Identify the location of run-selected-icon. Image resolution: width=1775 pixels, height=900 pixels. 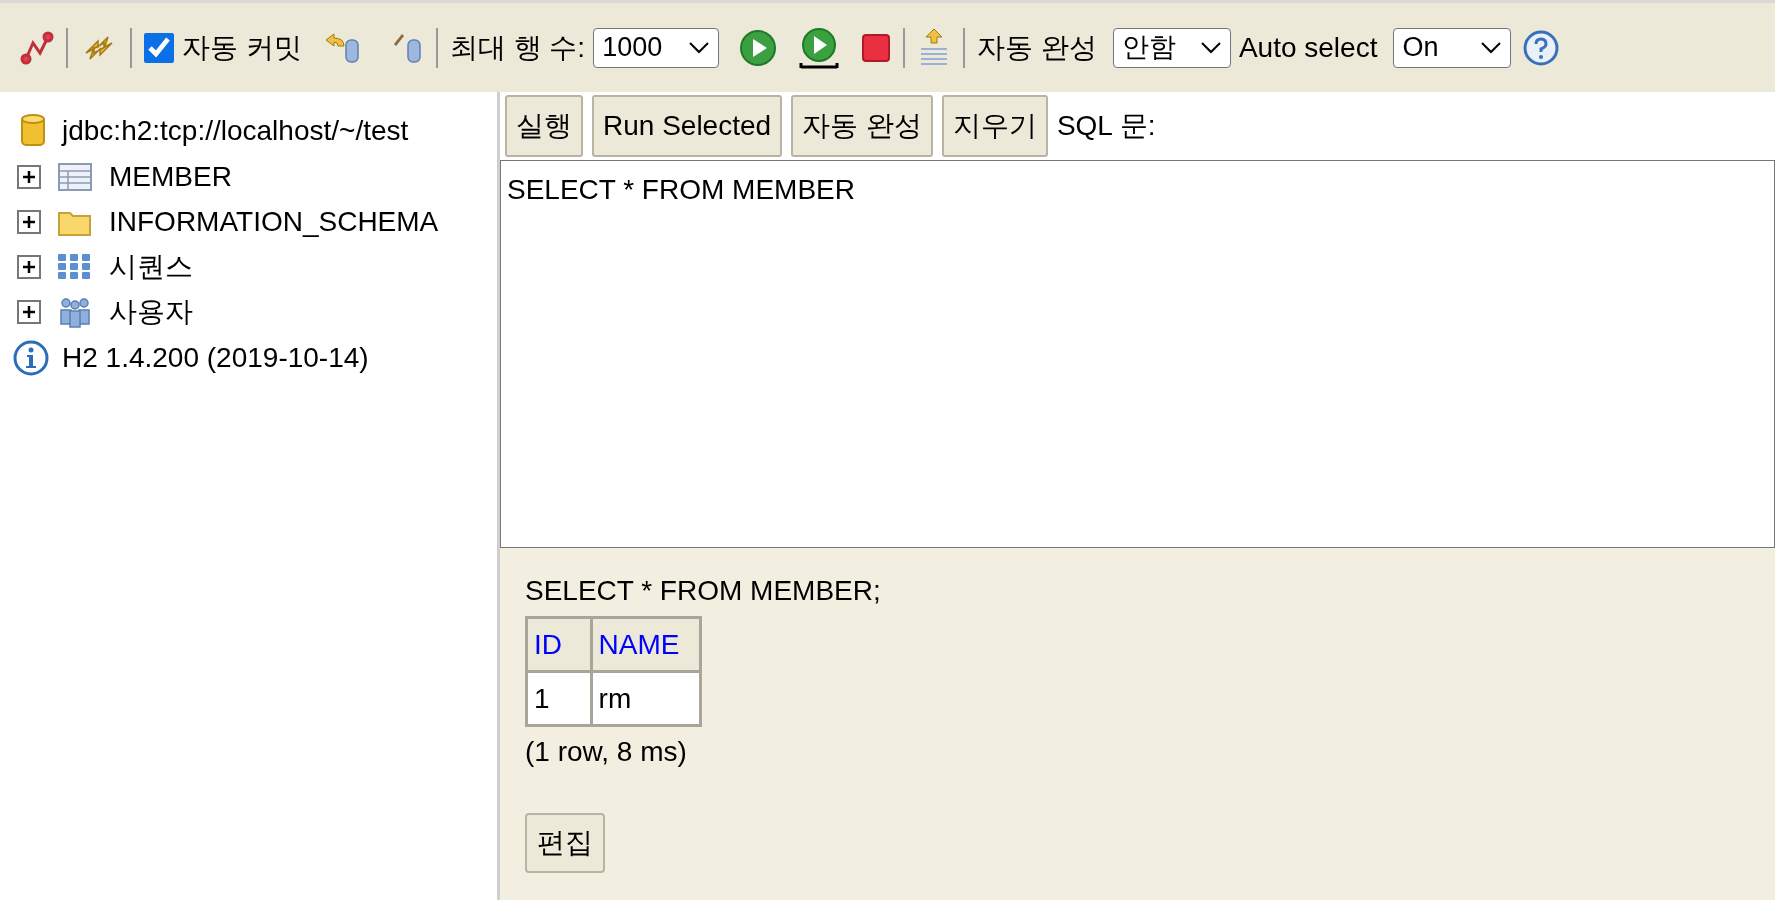
(819, 47).